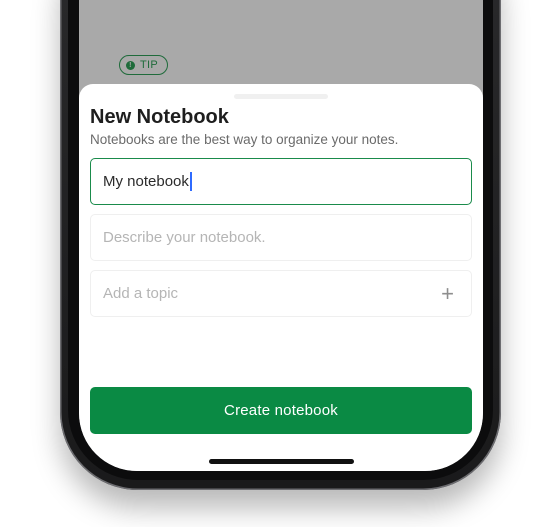  Describe the element at coordinates (184, 237) in the screenshot. I see `description-placeholder: Describe your notebook.` at that location.